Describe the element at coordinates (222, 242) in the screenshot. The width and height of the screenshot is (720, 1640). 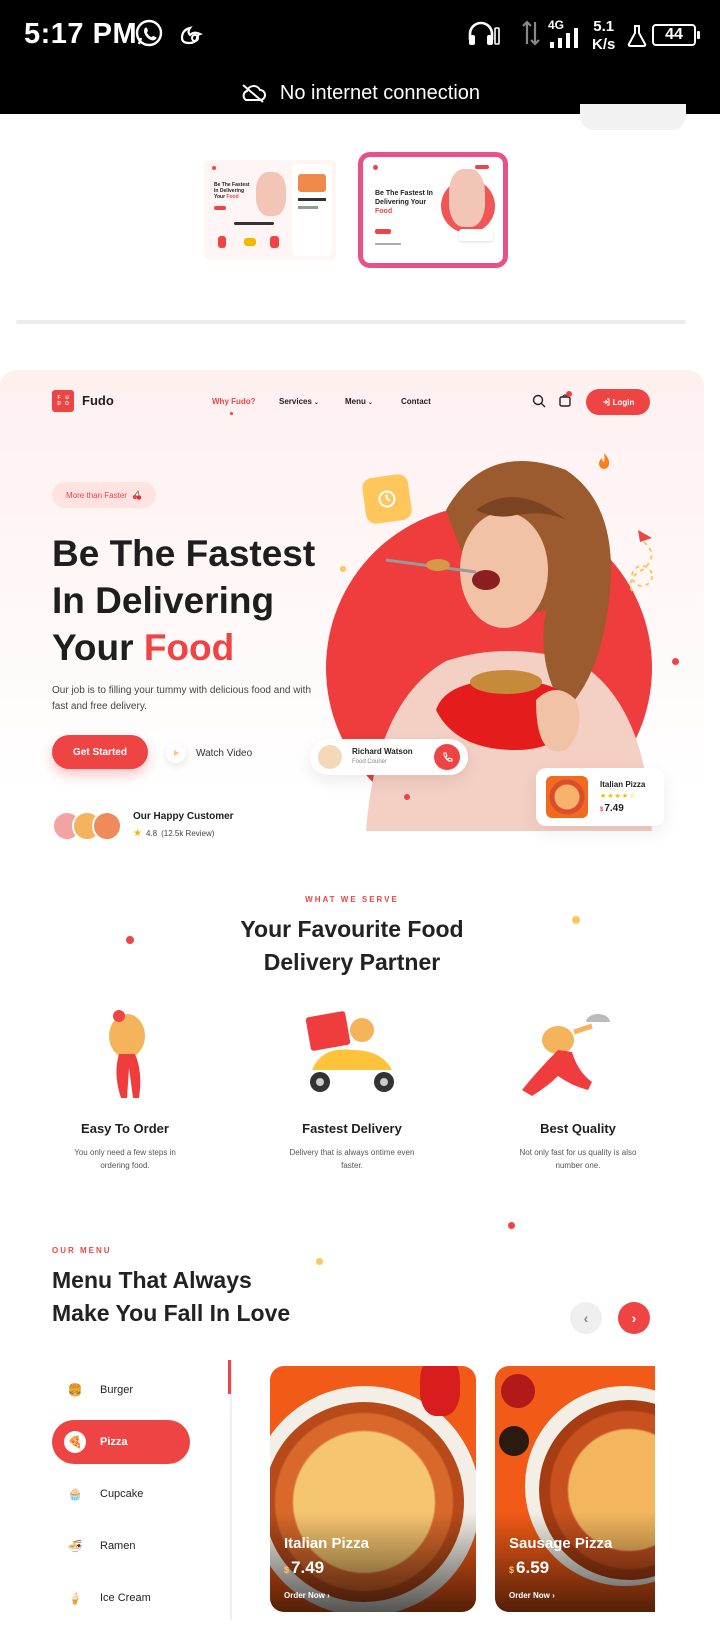
I see `thumb-feature` at that location.